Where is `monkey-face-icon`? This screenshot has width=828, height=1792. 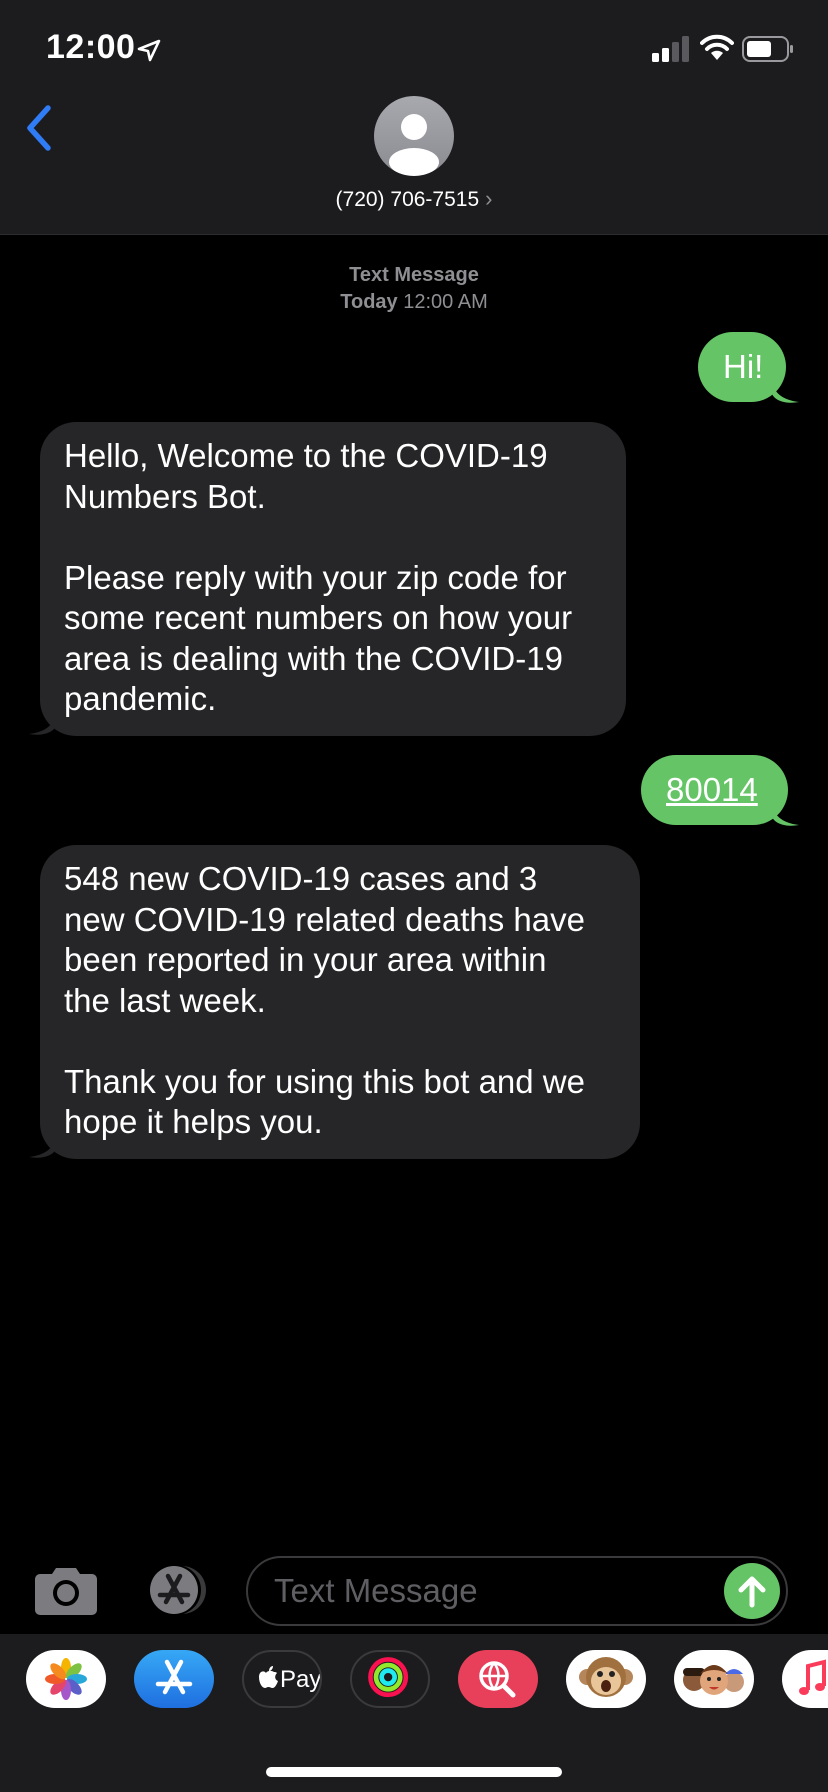 monkey-face-icon is located at coordinates (606, 1677).